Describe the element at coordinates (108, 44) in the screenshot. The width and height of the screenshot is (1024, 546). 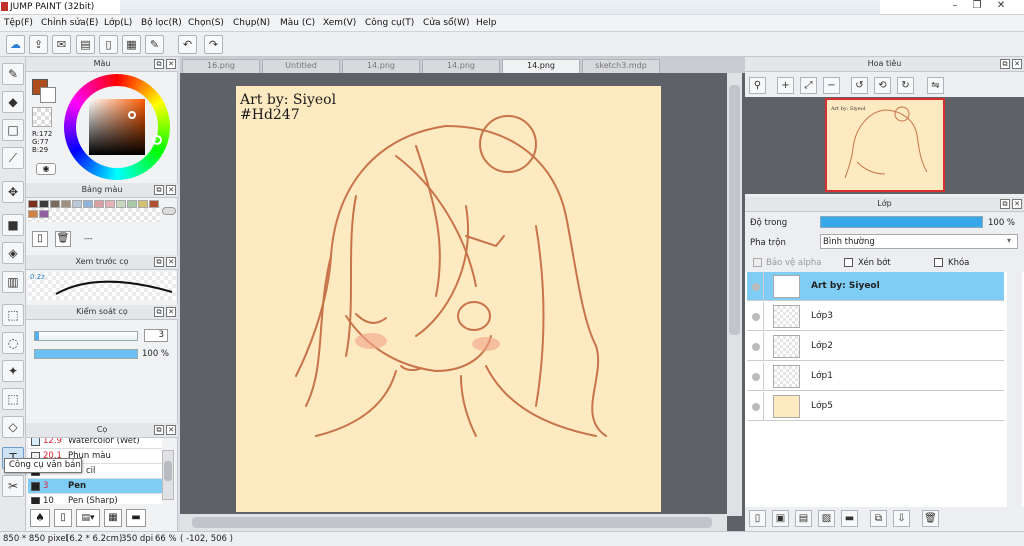
I see `document-icon: ▯` at that location.